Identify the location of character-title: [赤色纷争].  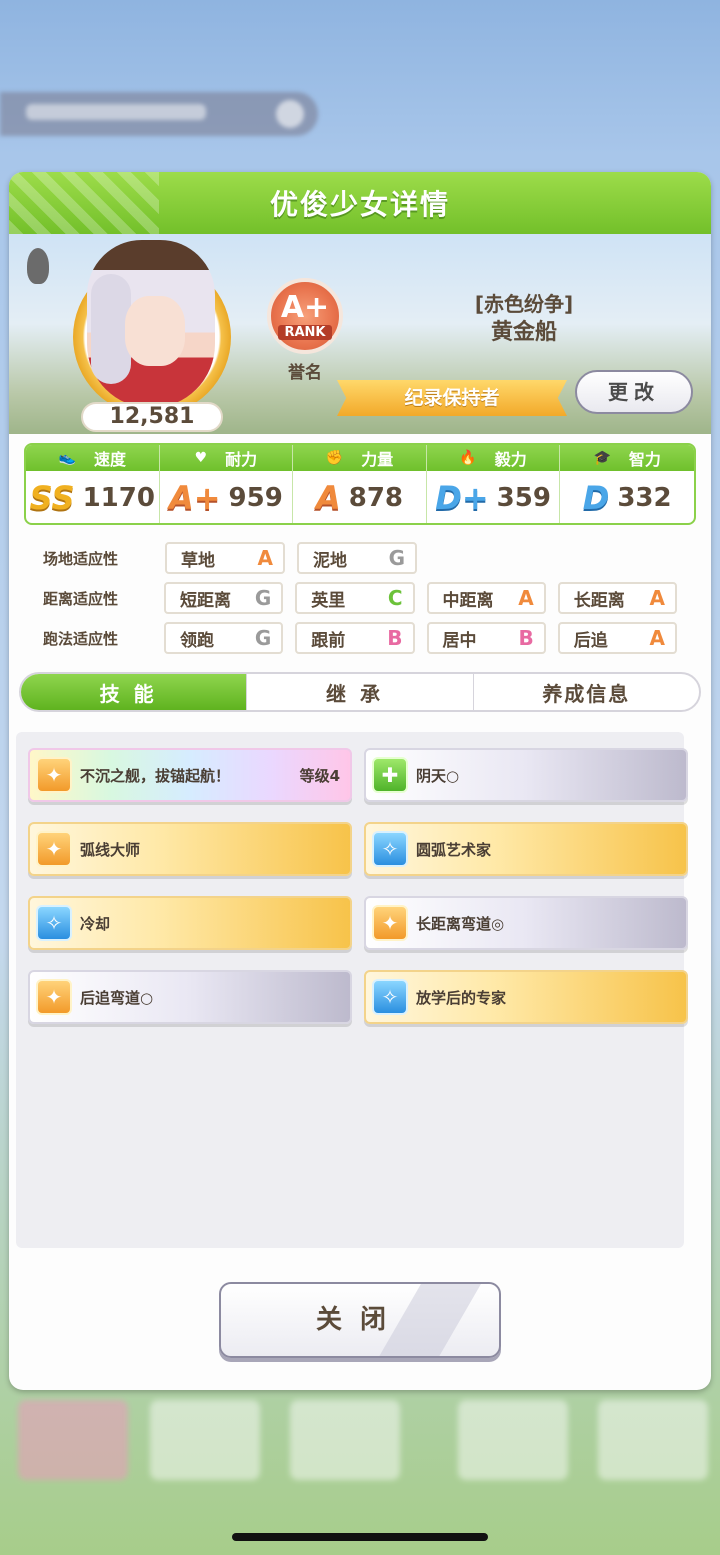
(524, 304).